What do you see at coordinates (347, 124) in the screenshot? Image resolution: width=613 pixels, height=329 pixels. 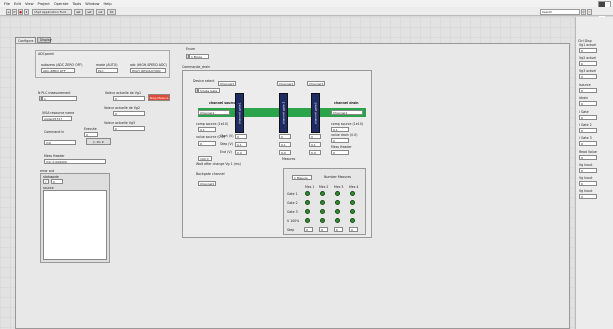 I see `comp-drain-label: comp source (1e10)` at bounding box center [347, 124].